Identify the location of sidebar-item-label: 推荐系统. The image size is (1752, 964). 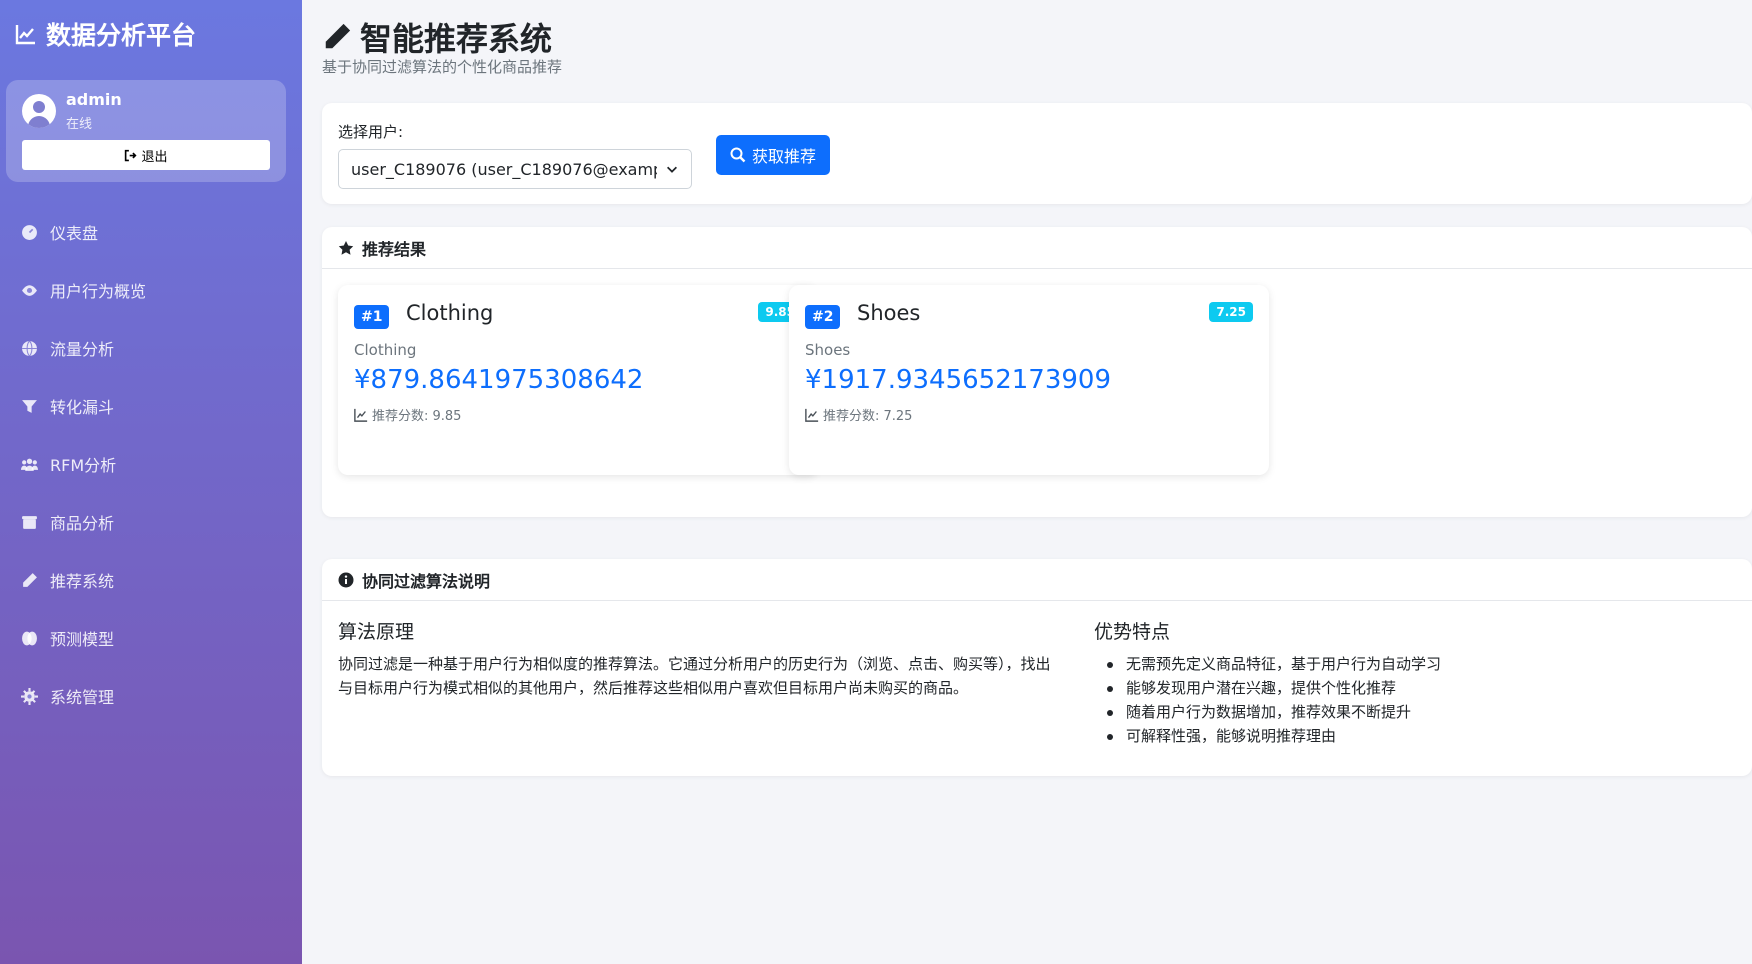
(82, 581).